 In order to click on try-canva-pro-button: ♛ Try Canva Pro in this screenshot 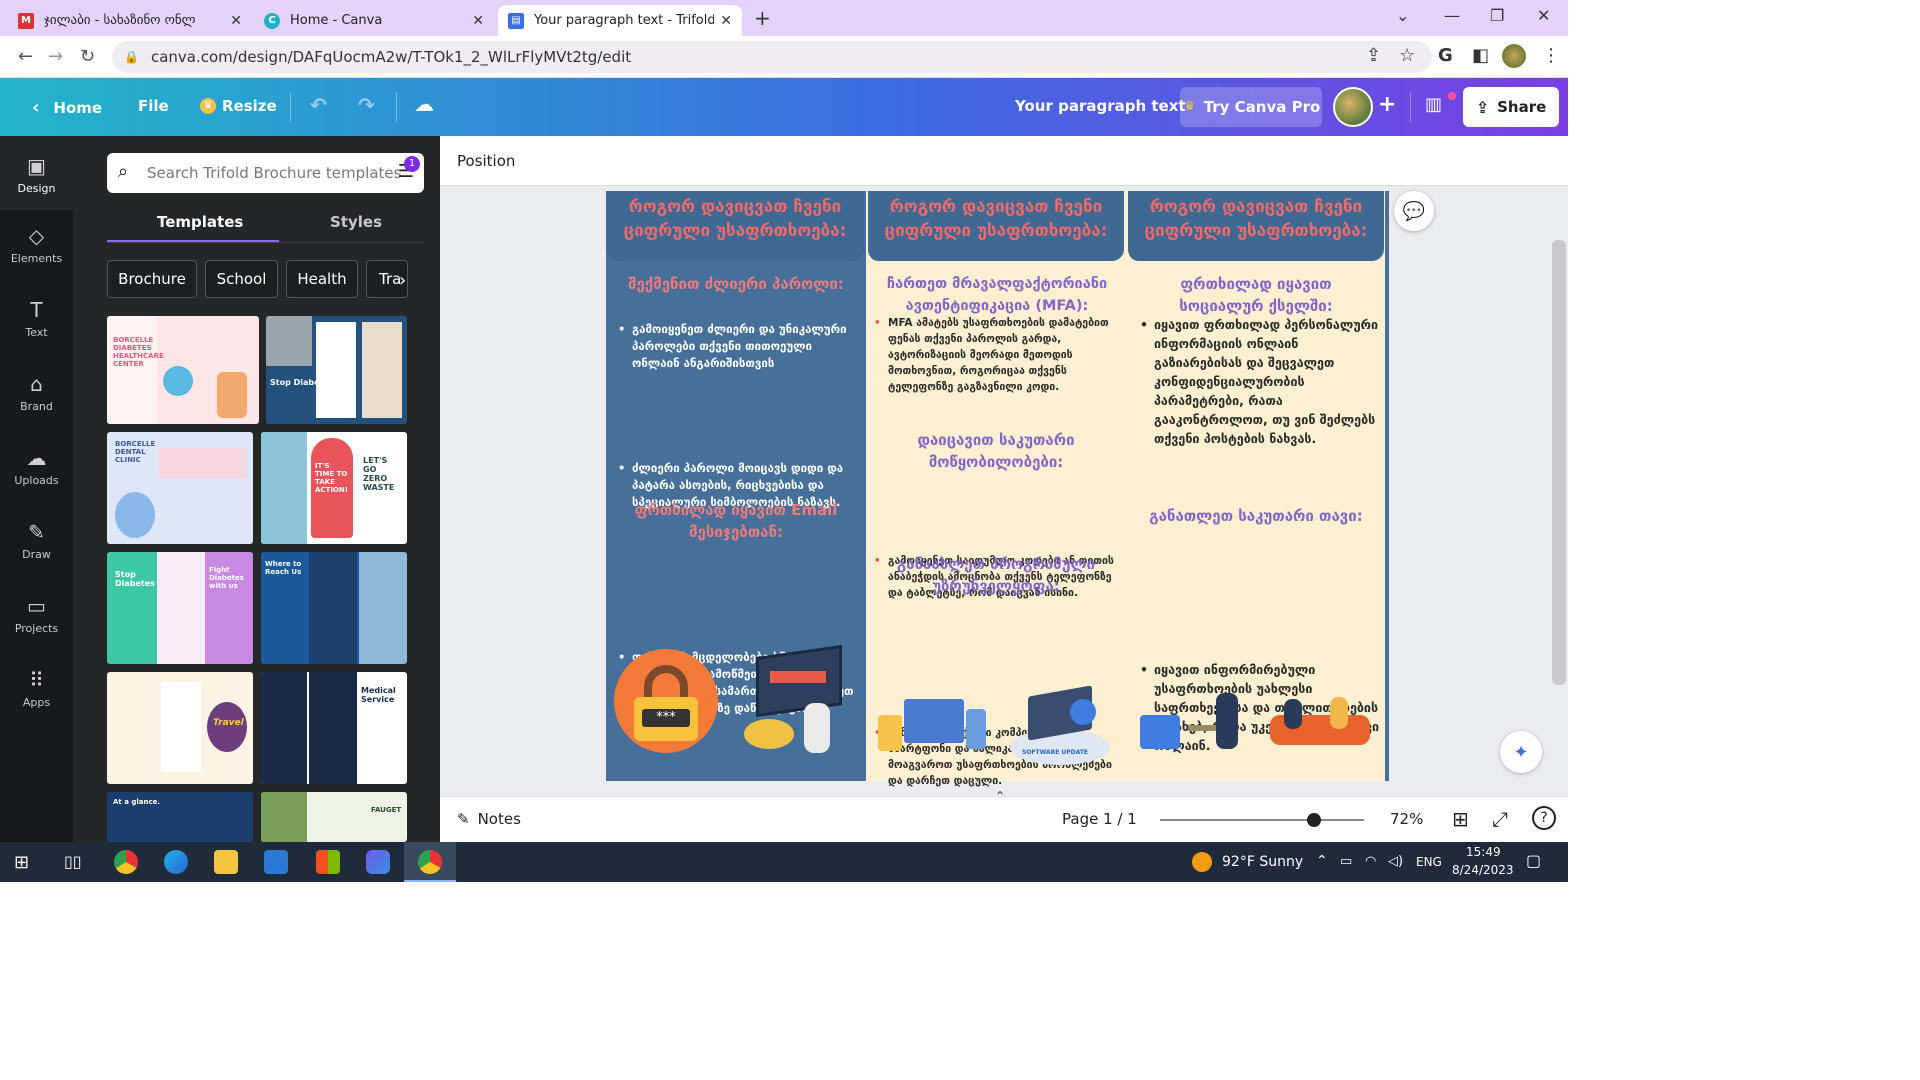, I will do `click(1251, 107)`.